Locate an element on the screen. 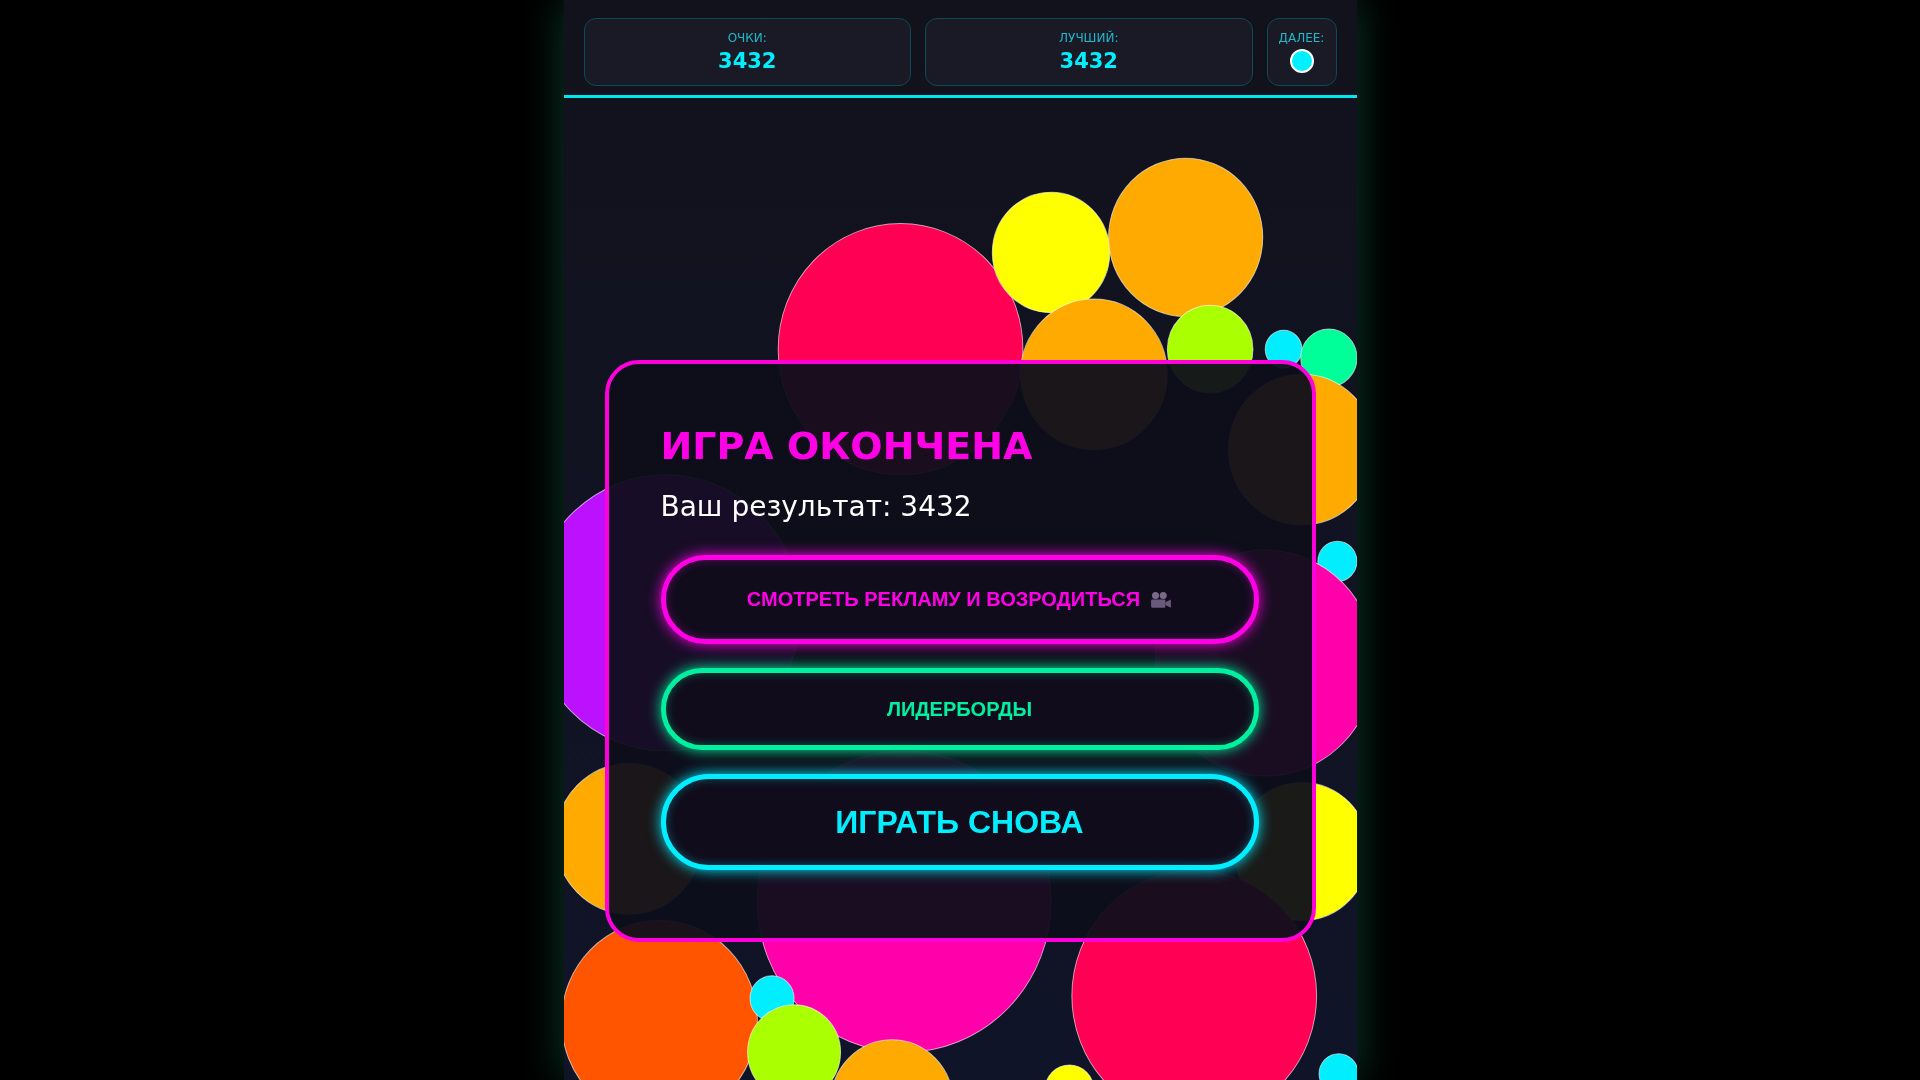  movie-camera-icon is located at coordinates (1161, 599).